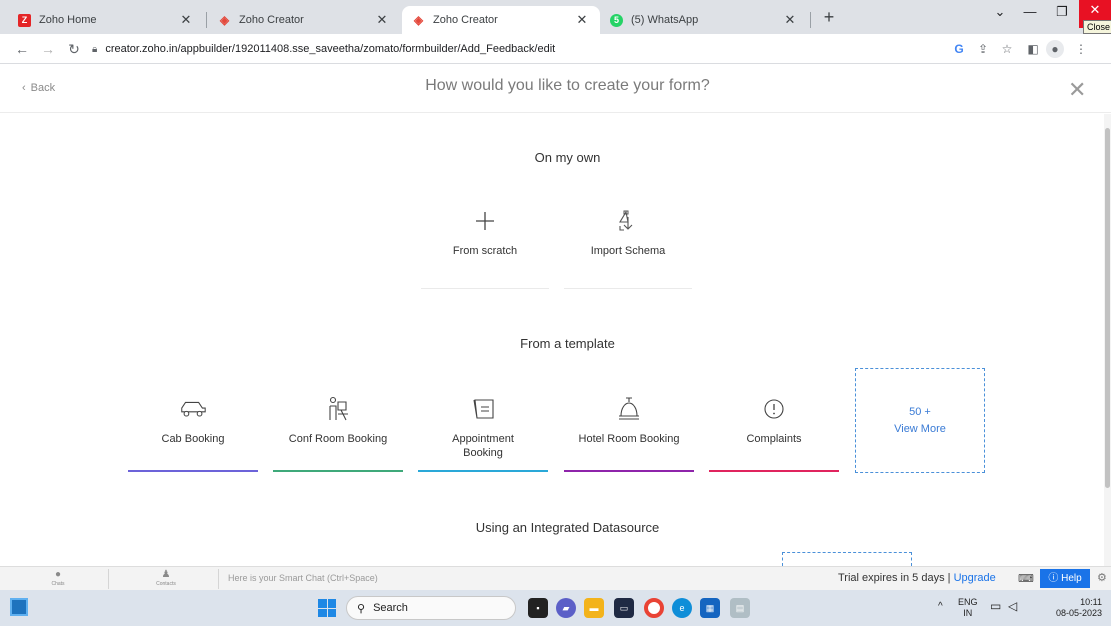 The width and height of the screenshot is (1111, 626). What do you see at coordinates (538, 608) in the screenshot?
I see `task-view-icon: ▪` at bounding box center [538, 608].